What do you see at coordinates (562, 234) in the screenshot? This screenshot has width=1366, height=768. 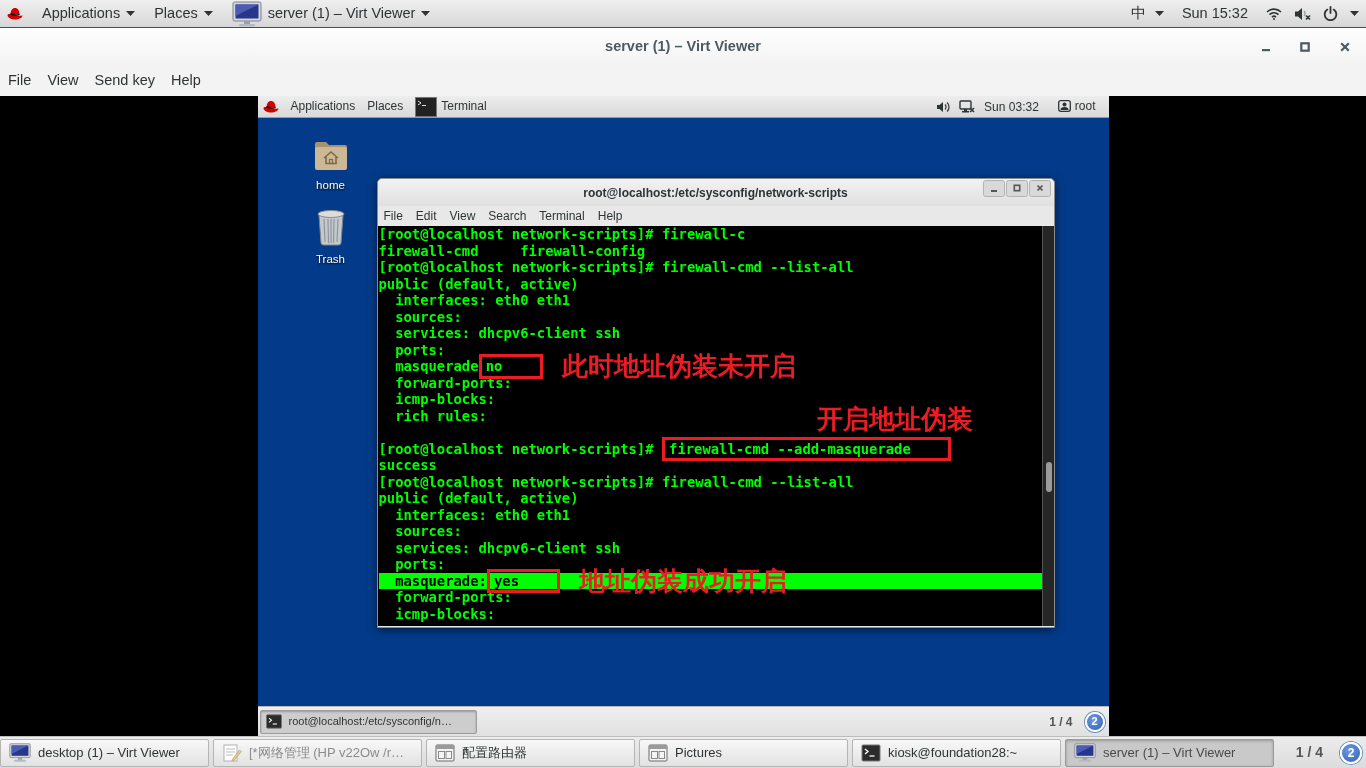 I see `terminal-line: [root@localhost network-scripts]# firewall-c` at bounding box center [562, 234].